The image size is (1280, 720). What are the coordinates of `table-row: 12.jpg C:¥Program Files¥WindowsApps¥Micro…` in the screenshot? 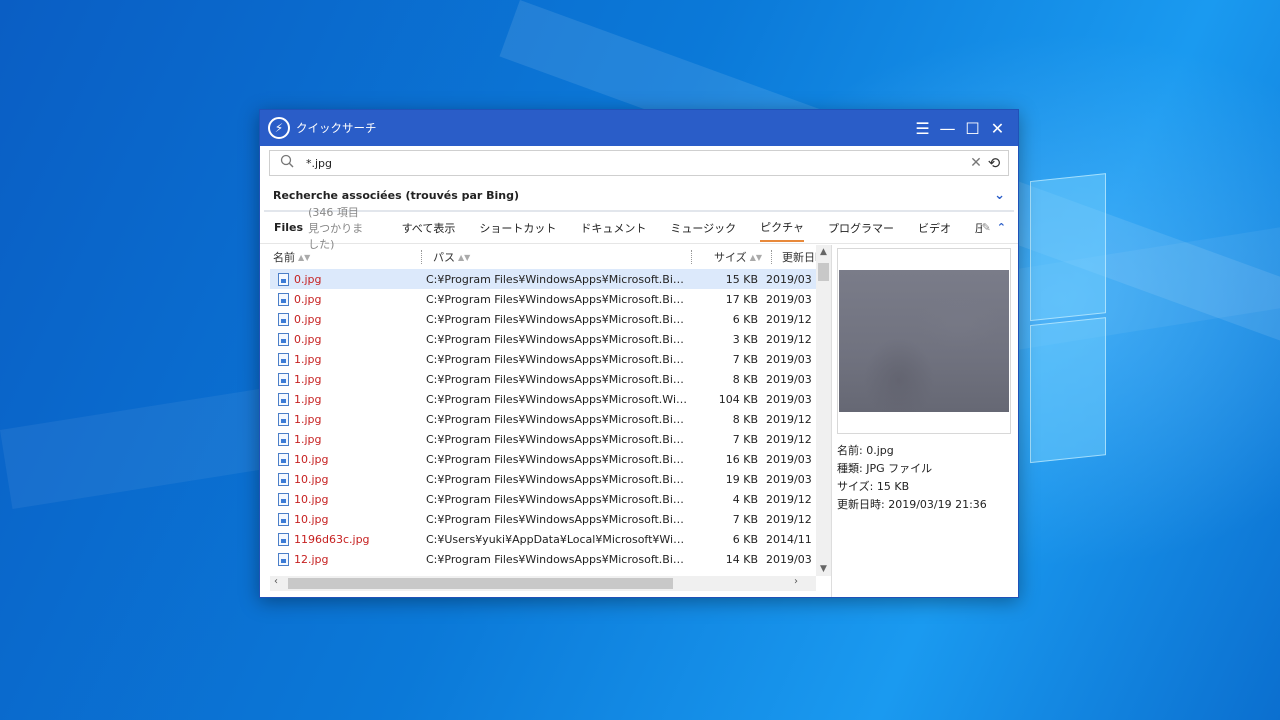 It's located at (543, 559).